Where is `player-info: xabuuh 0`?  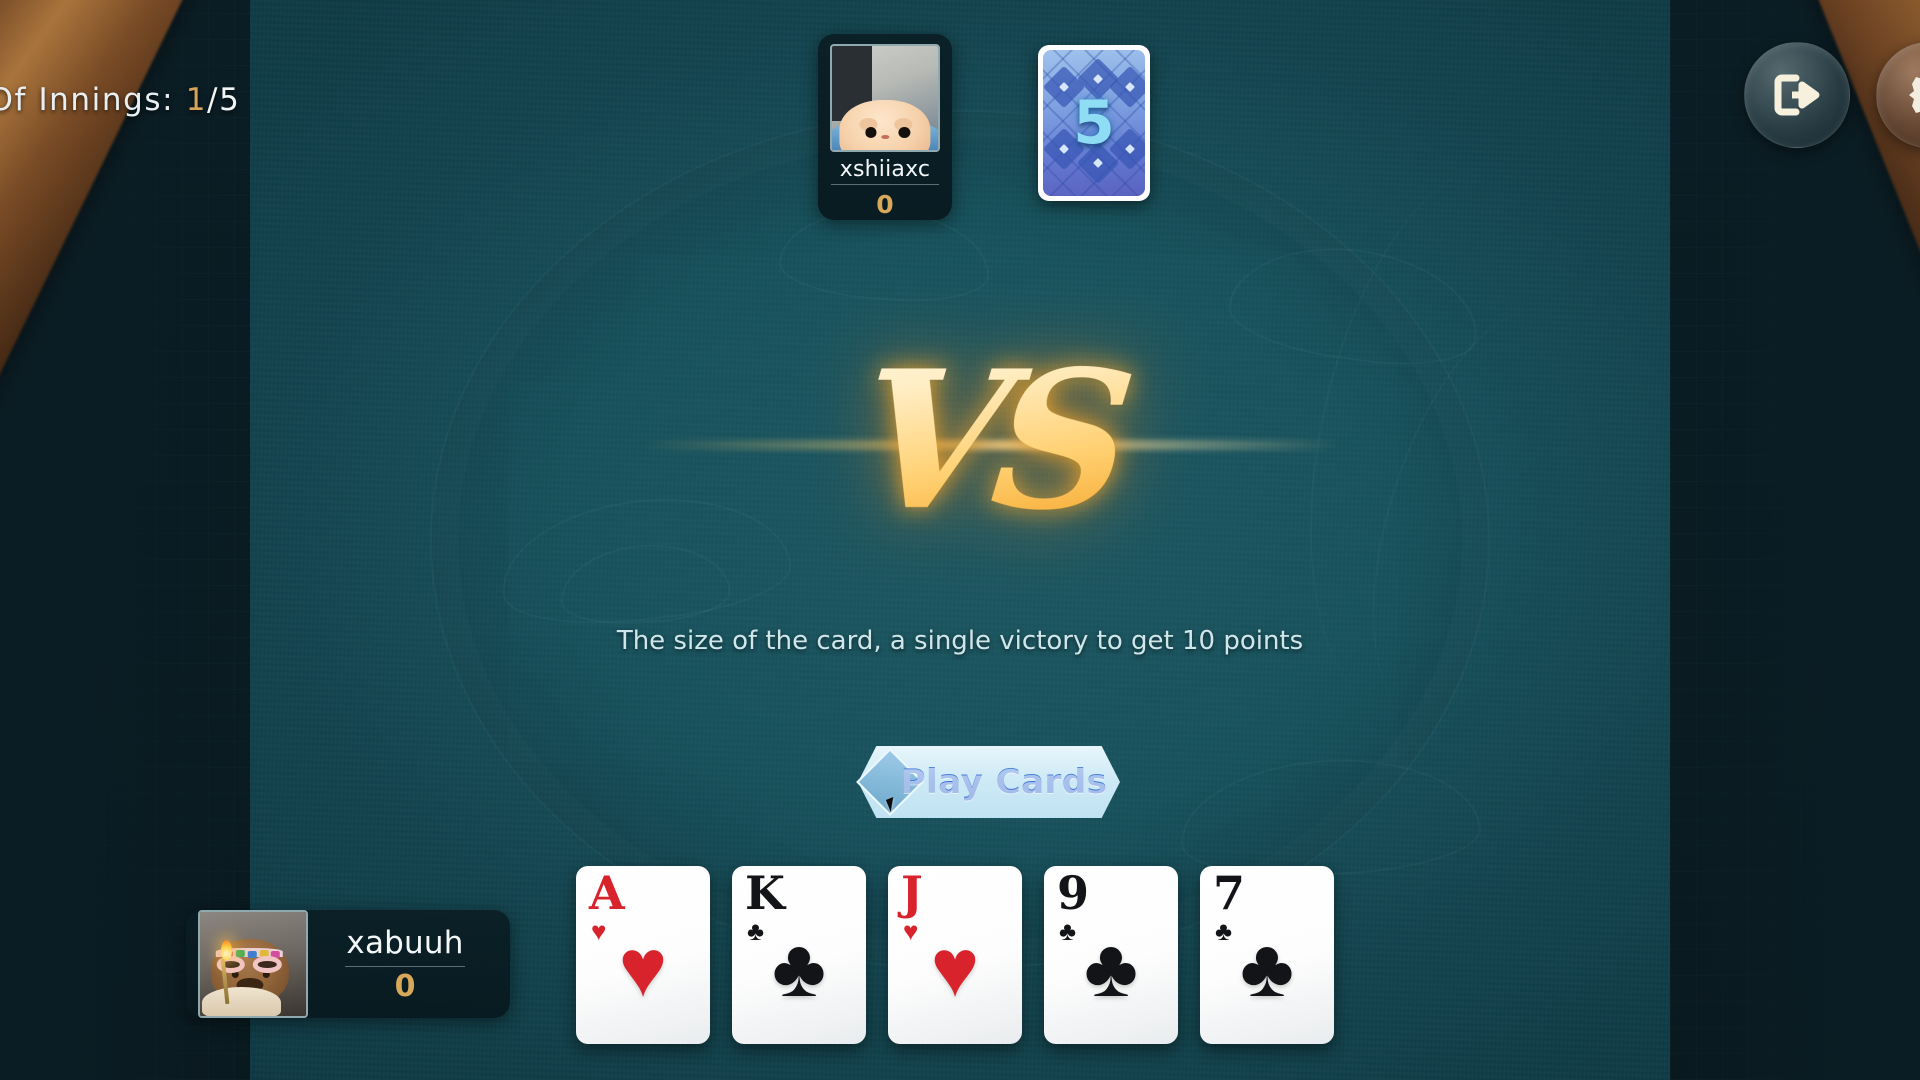 player-info: xabuuh 0 is located at coordinates (405, 964).